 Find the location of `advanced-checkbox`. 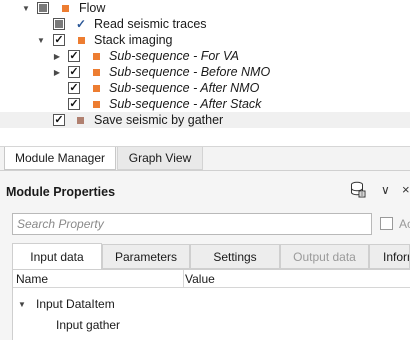

advanced-checkbox is located at coordinates (386, 223).